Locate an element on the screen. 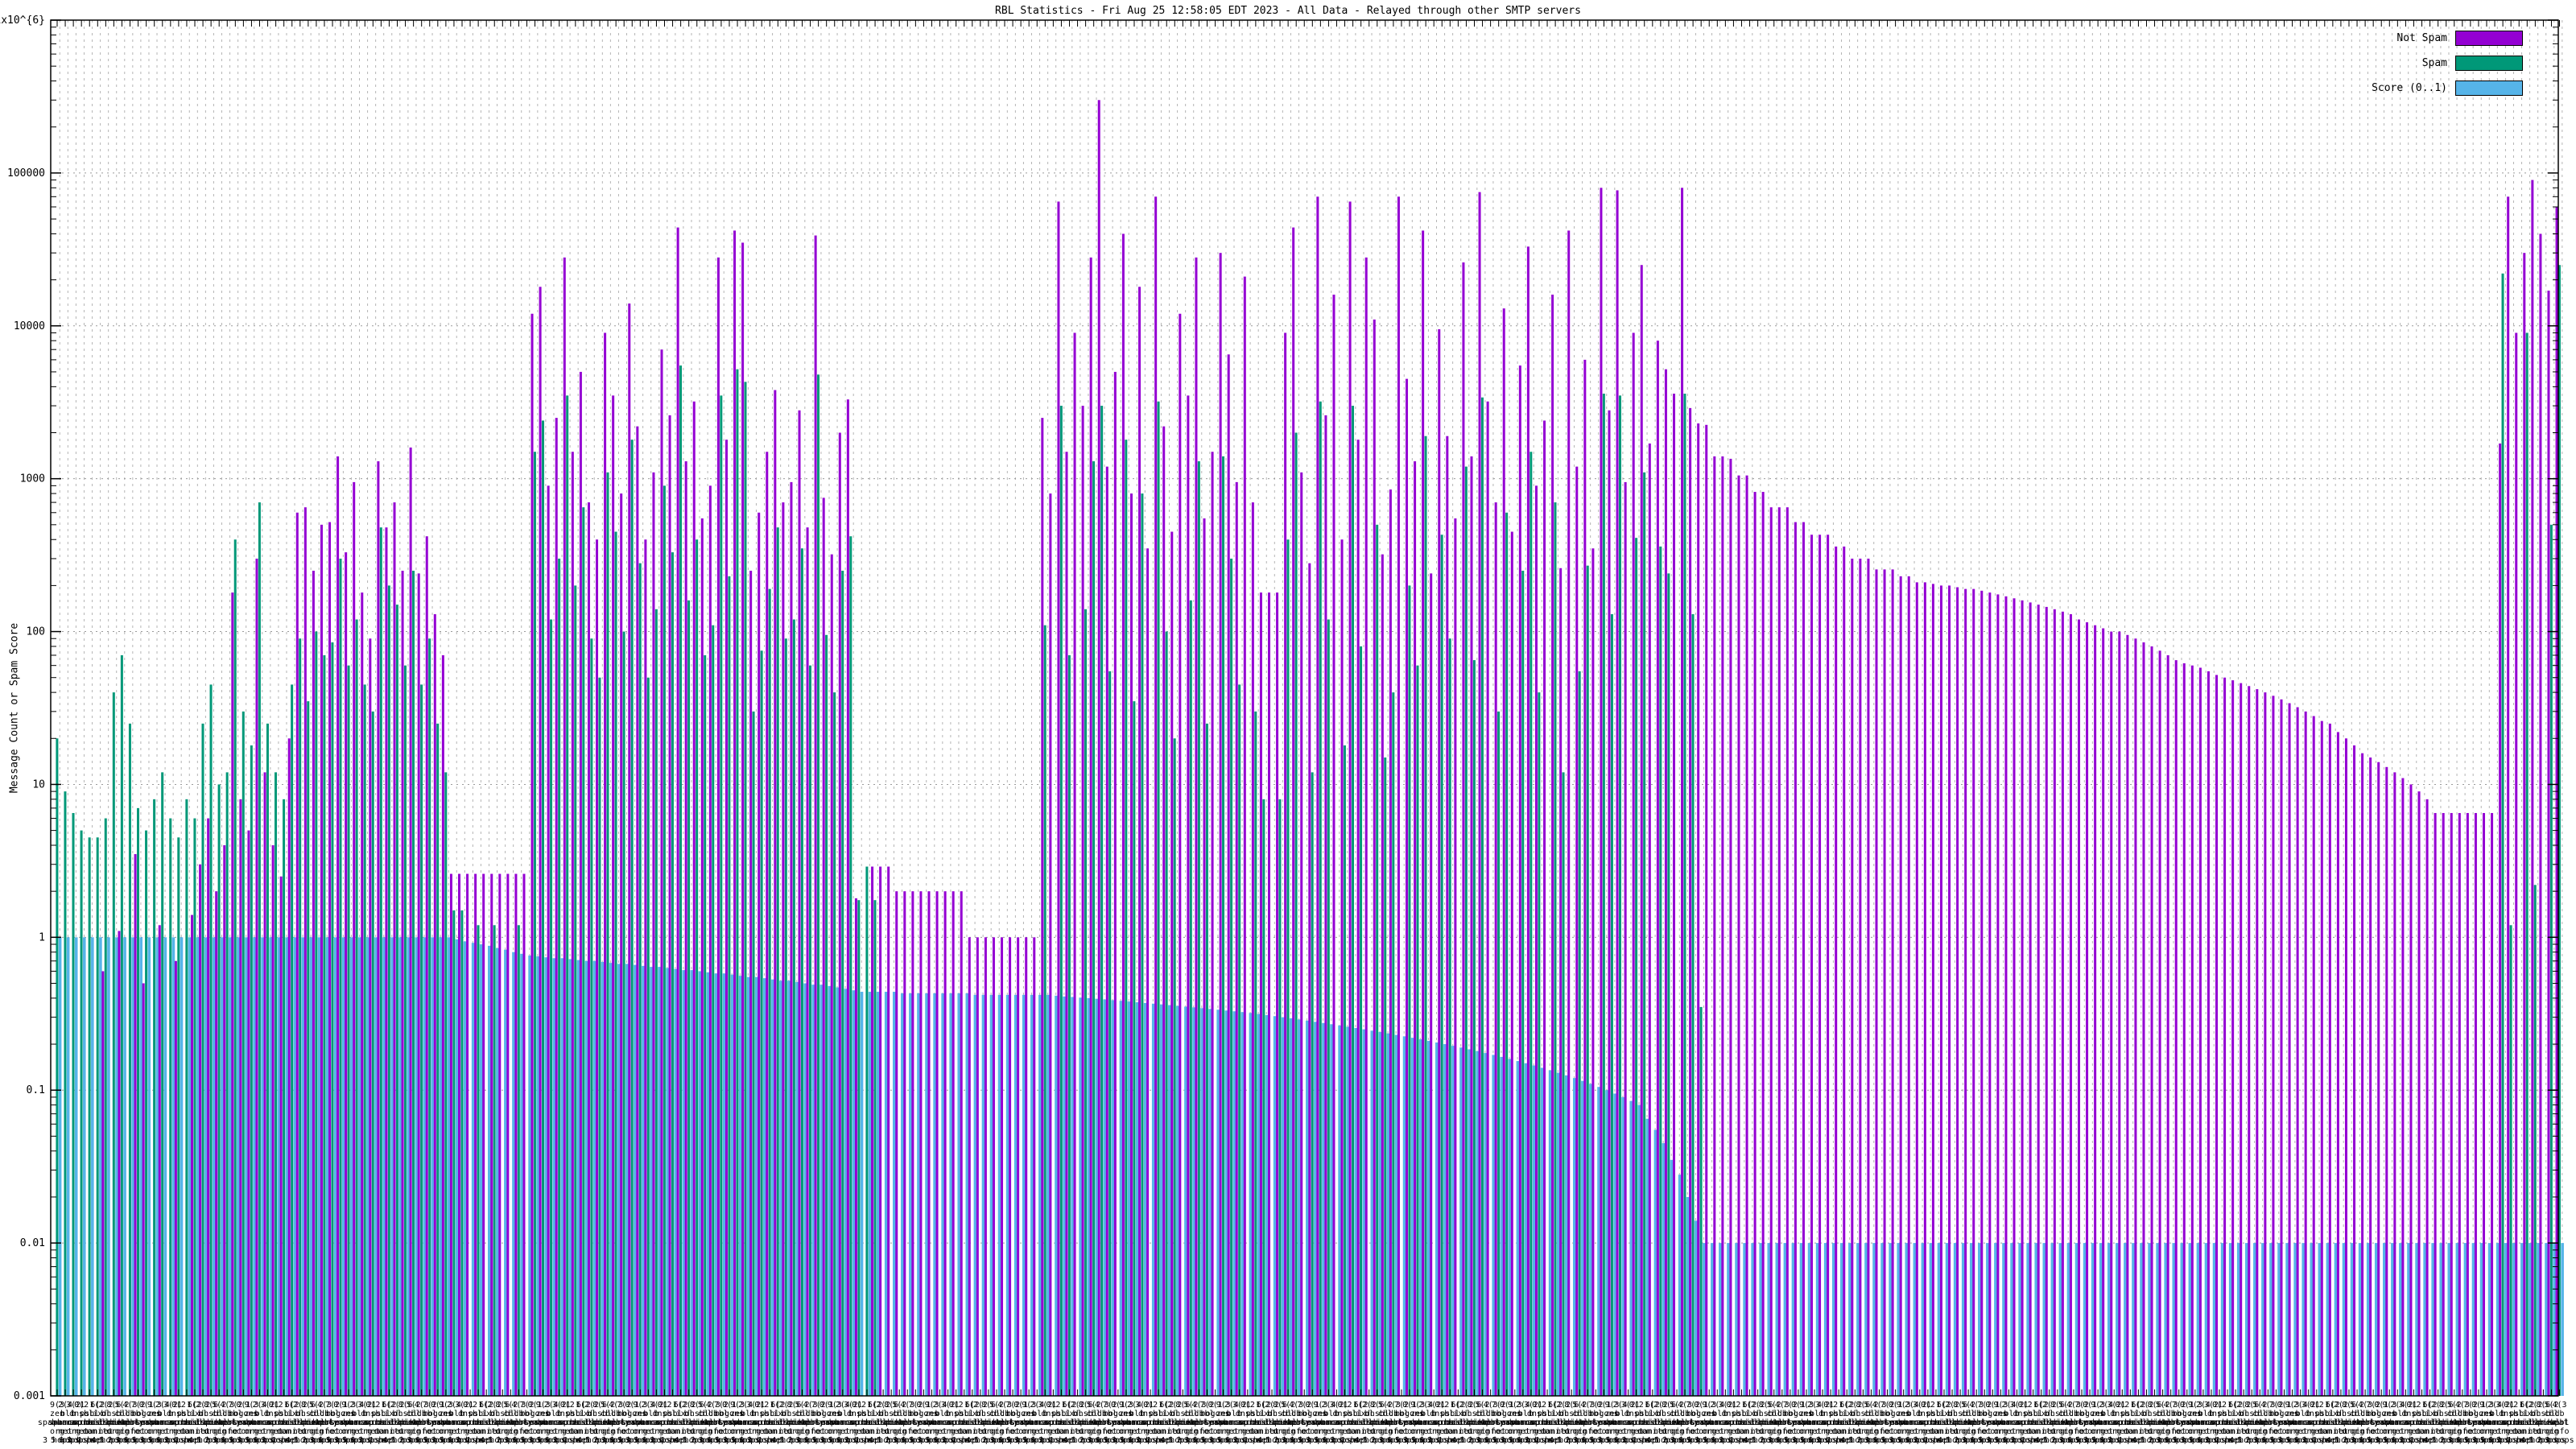 The height and width of the screenshot is (1449, 2576). legend-item-not-spam: Not Spam is located at coordinates (2447, 38).